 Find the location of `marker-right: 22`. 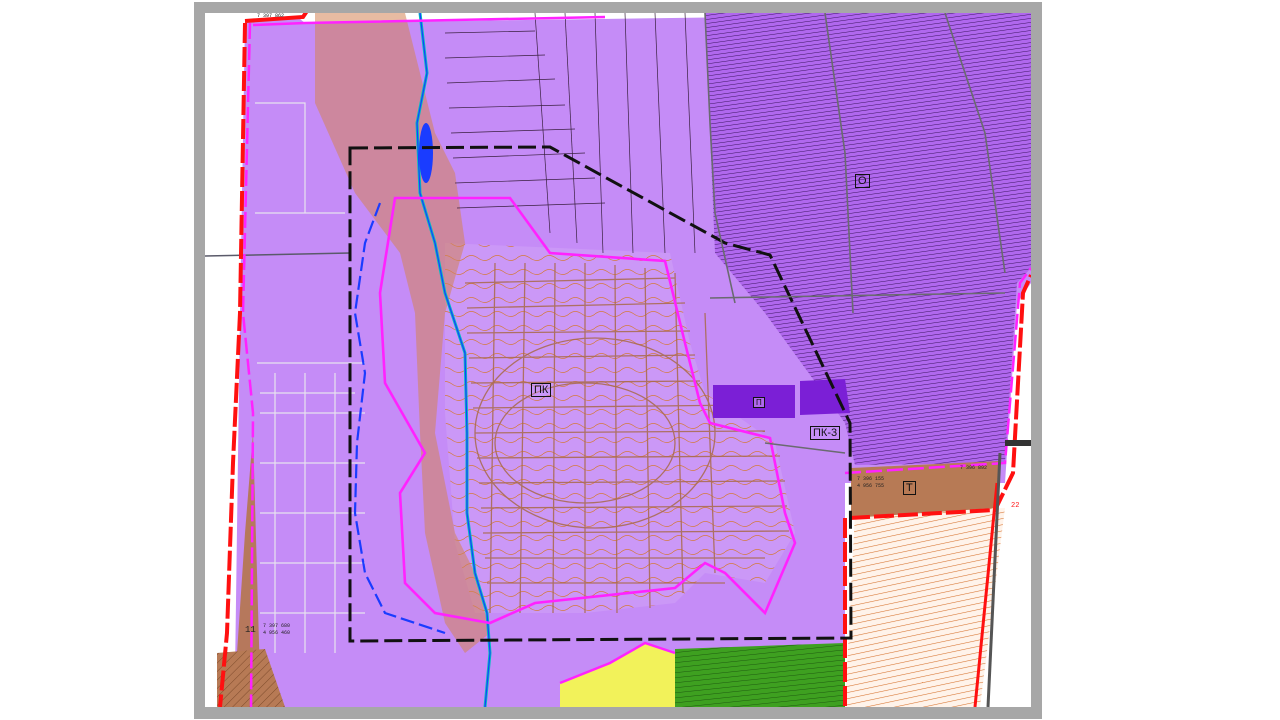

marker-right: 22 is located at coordinates (1015, 506).